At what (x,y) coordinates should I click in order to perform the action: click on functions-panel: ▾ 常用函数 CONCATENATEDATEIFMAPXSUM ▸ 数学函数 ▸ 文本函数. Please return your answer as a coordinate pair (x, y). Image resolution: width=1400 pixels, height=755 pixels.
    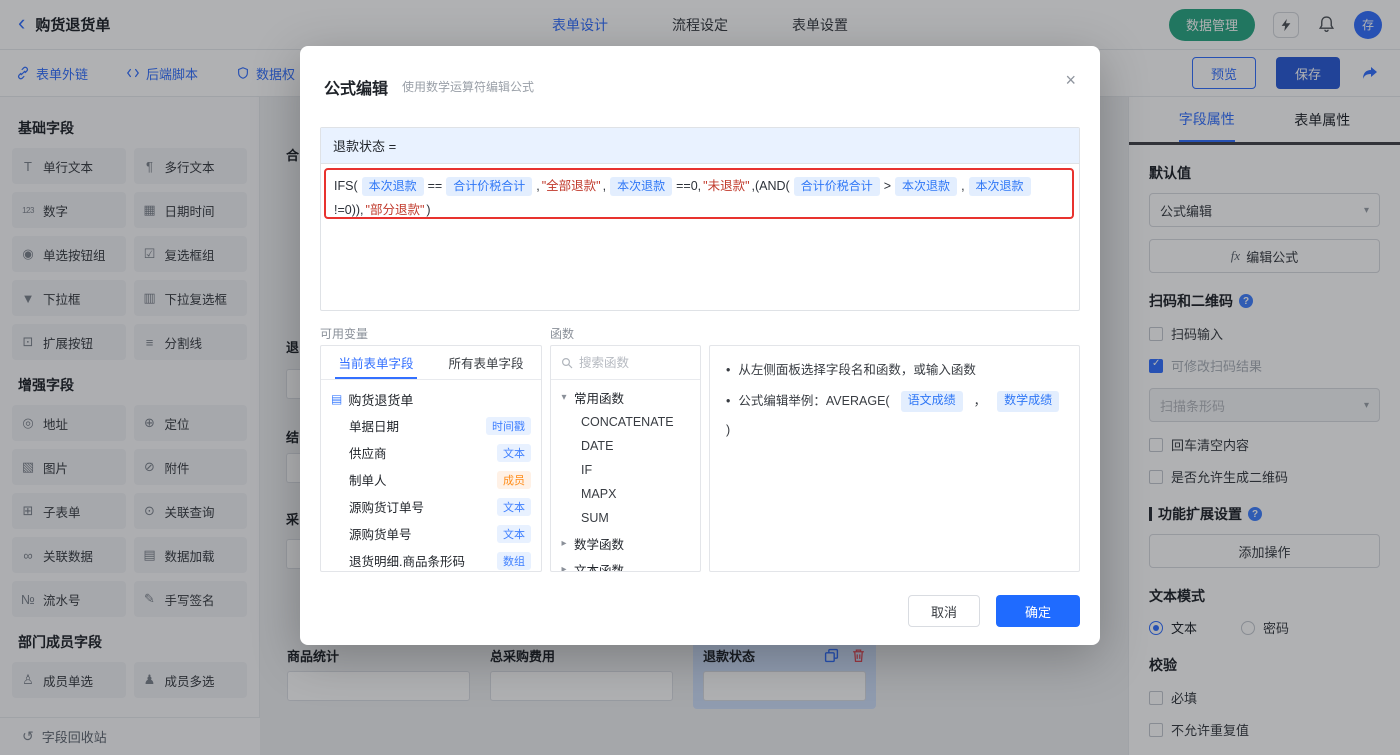
    Looking at the image, I should click on (625, 458).